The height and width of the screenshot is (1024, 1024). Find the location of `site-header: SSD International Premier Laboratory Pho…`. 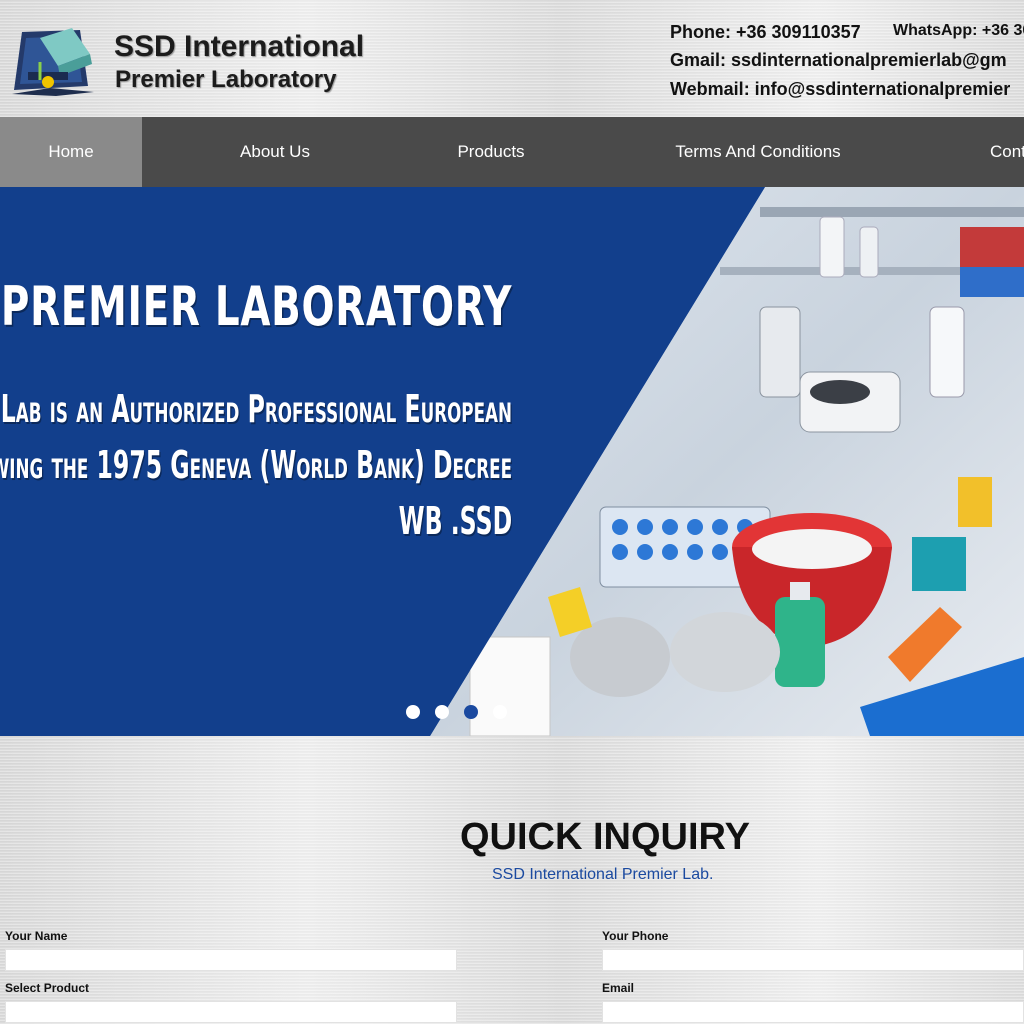

site-header: SSD International Premier Laboratory Pho… is located at coordinates (512, 58).